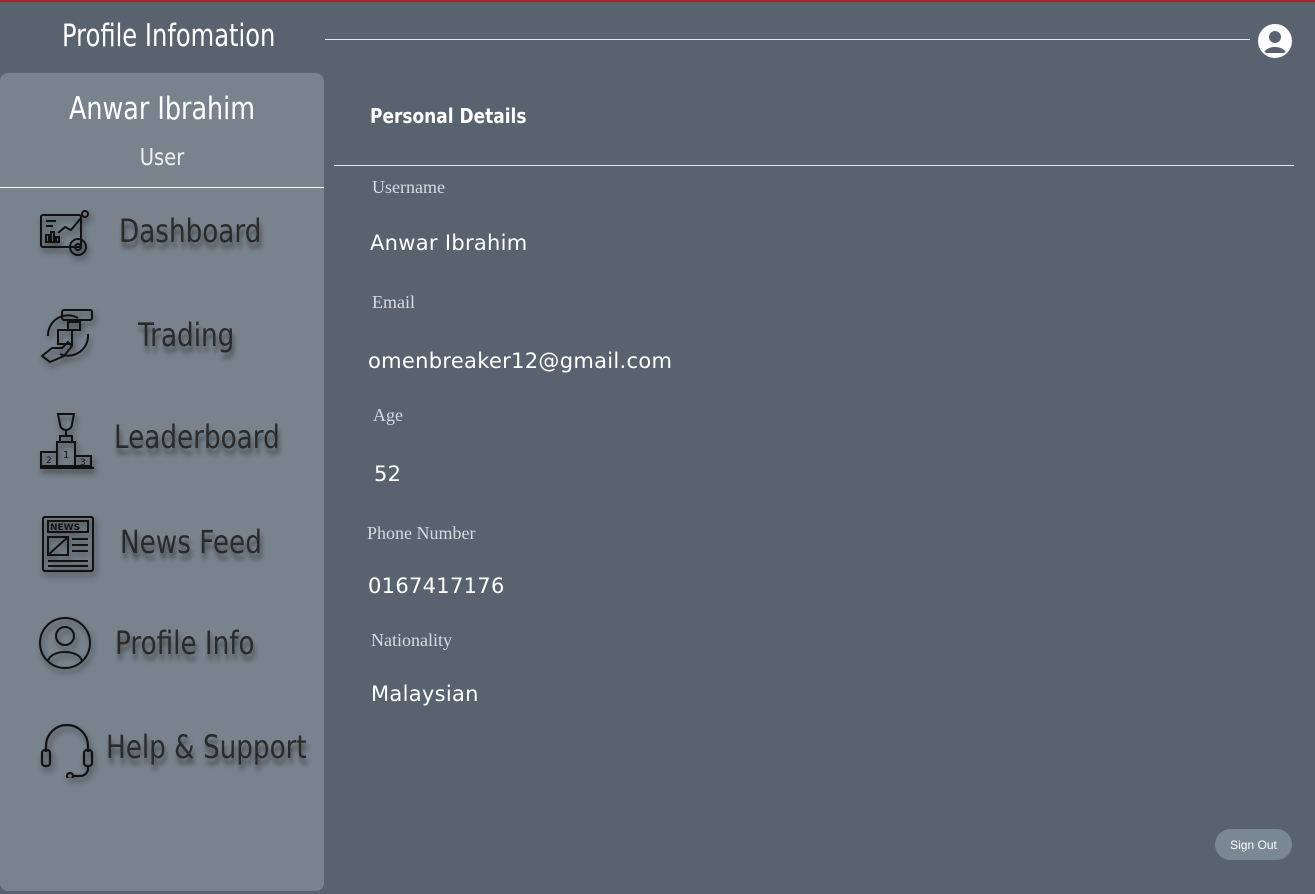 The width and height of the screenshot is (1315, 894). Describe the element at coordinates (197, 437) in the screenshot. I see `sidebar-item-label: Leaderboard` at that location.